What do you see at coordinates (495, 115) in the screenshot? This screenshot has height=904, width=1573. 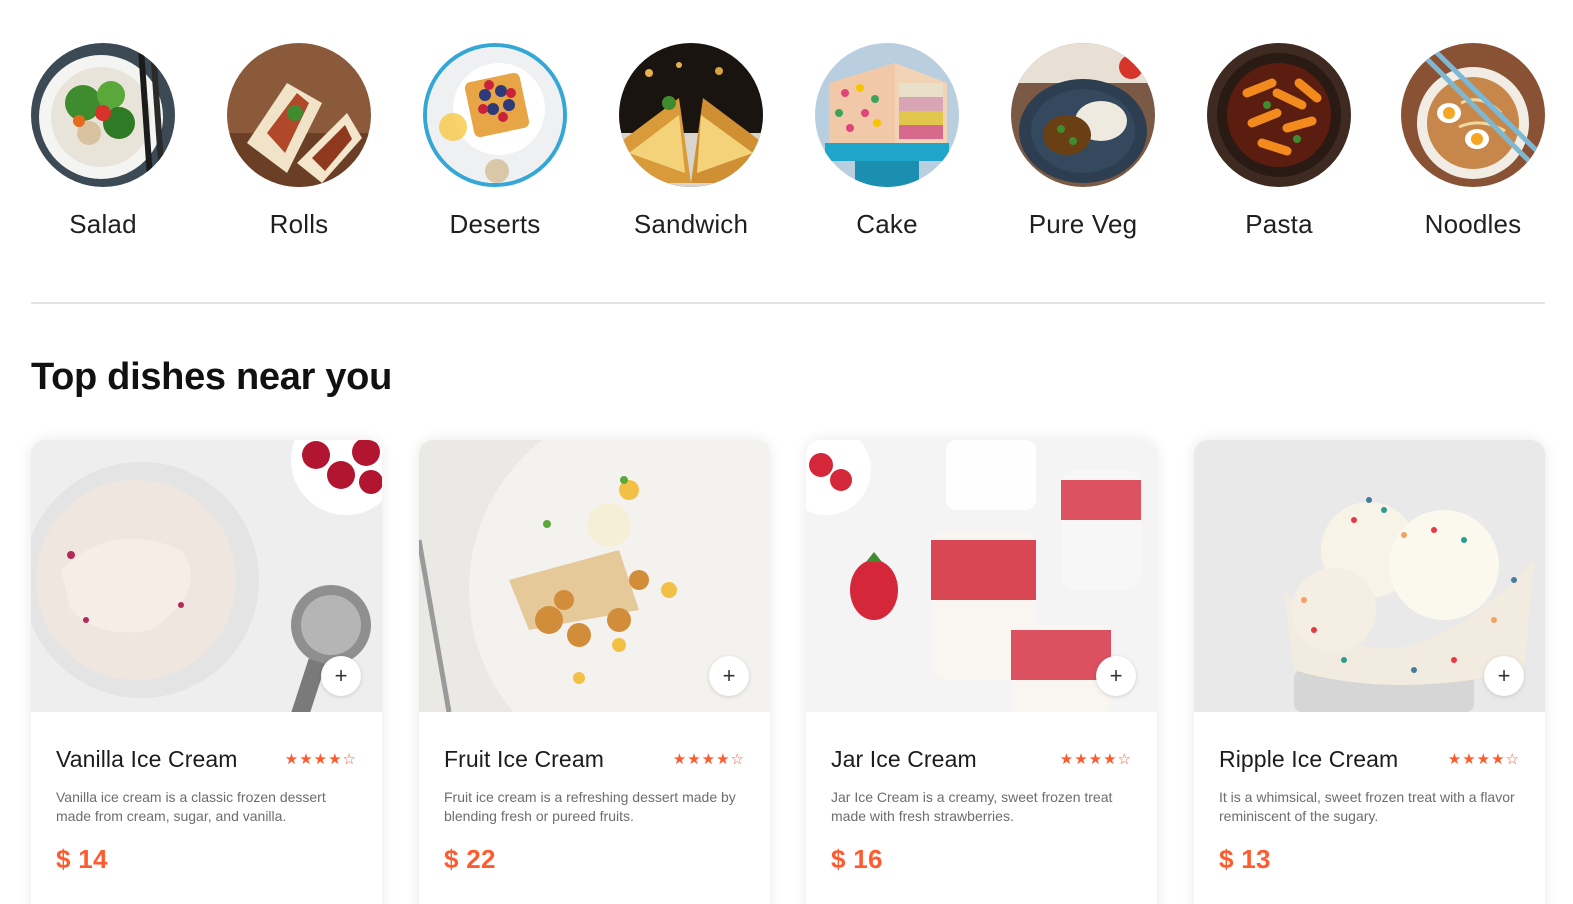 I see `deserts-image` at bounding box center [495, 115].